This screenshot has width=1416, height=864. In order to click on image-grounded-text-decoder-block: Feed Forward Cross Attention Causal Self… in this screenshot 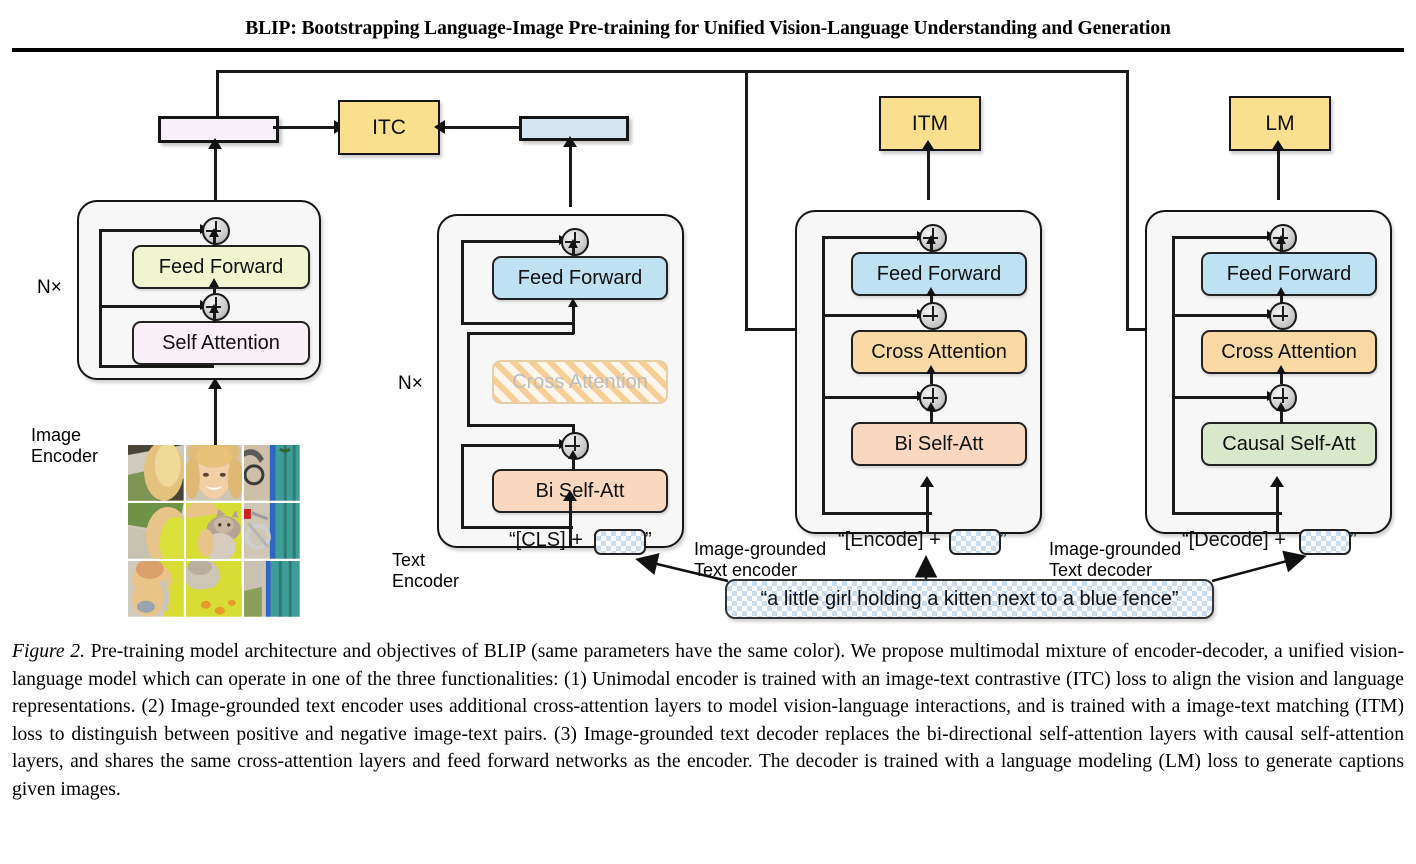, I will do `click(1268, 372)`.